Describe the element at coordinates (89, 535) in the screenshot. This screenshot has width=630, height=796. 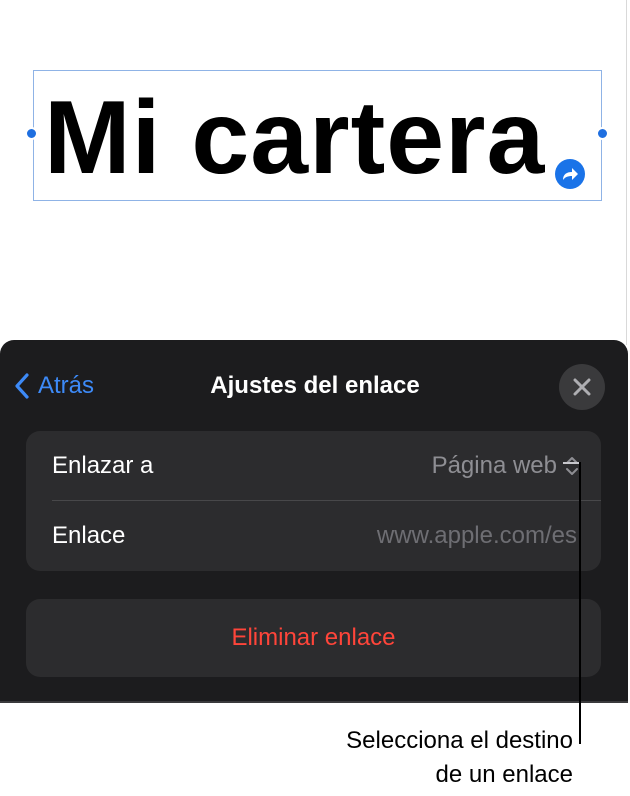
I see `link-label: Enlace` at that location.